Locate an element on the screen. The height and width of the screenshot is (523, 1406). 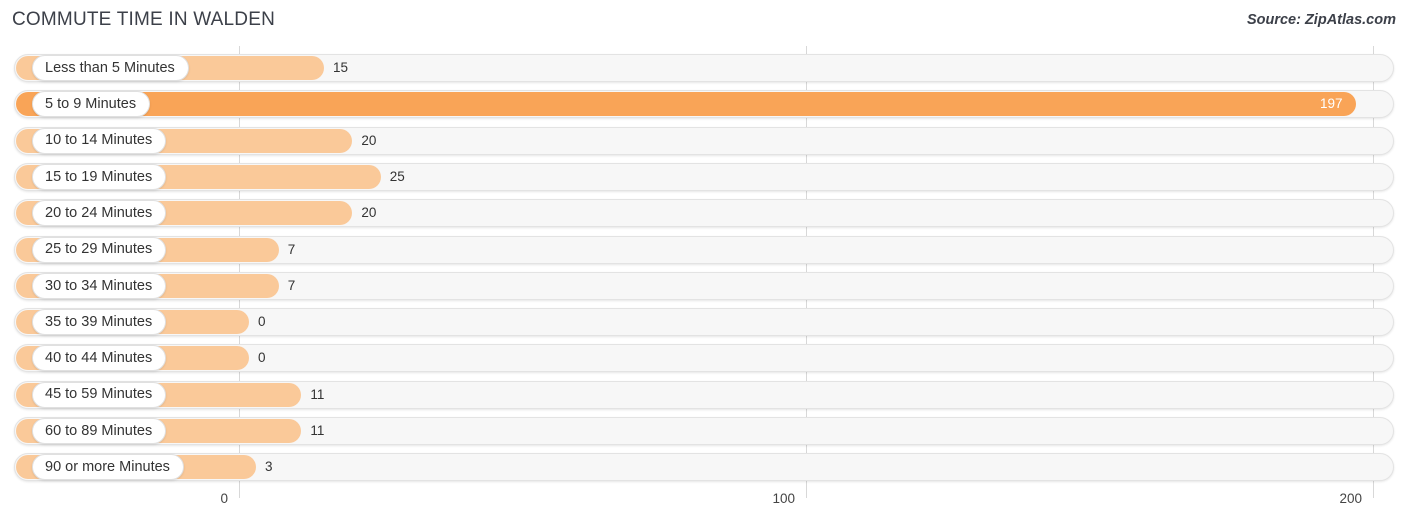
category-label: Less than 5 Minutes is located at coordinates (110, 67).